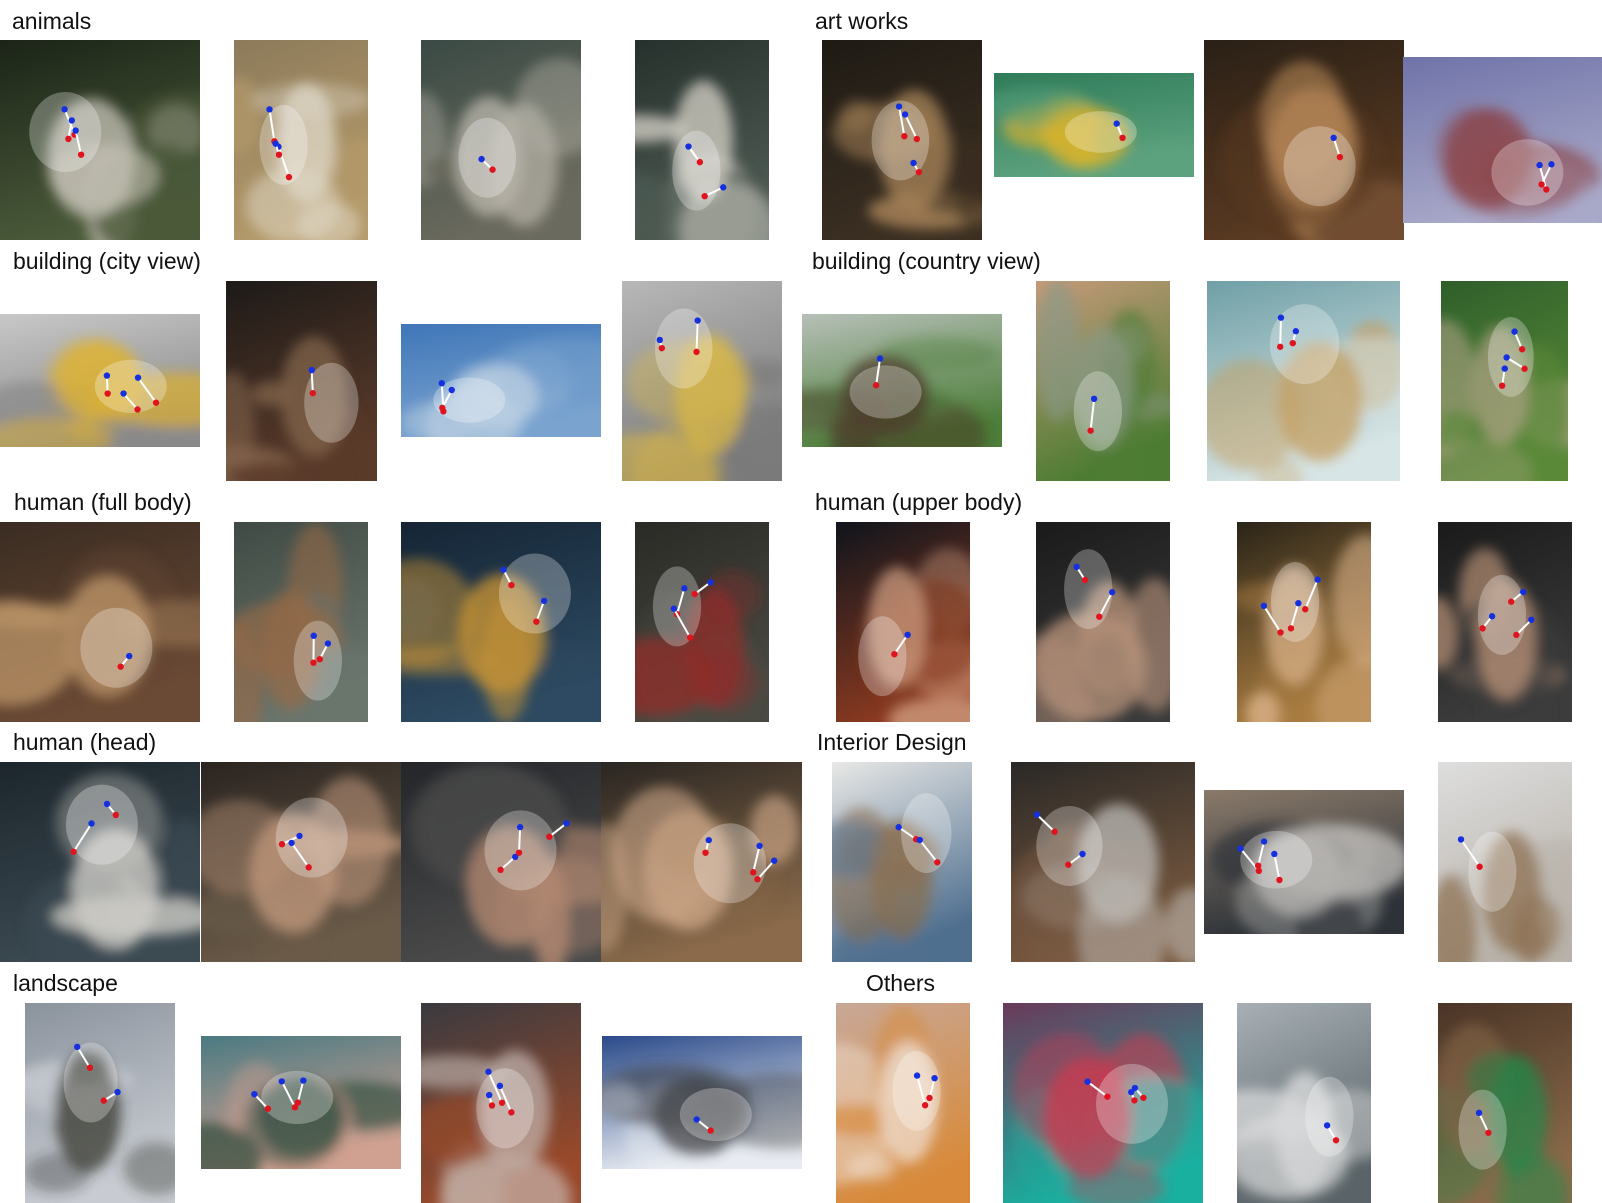  What do you see at coordinates (1094, 125) in the screenshot?
I see `image-sunflowers-painting` at bounding box center [1094, 125].